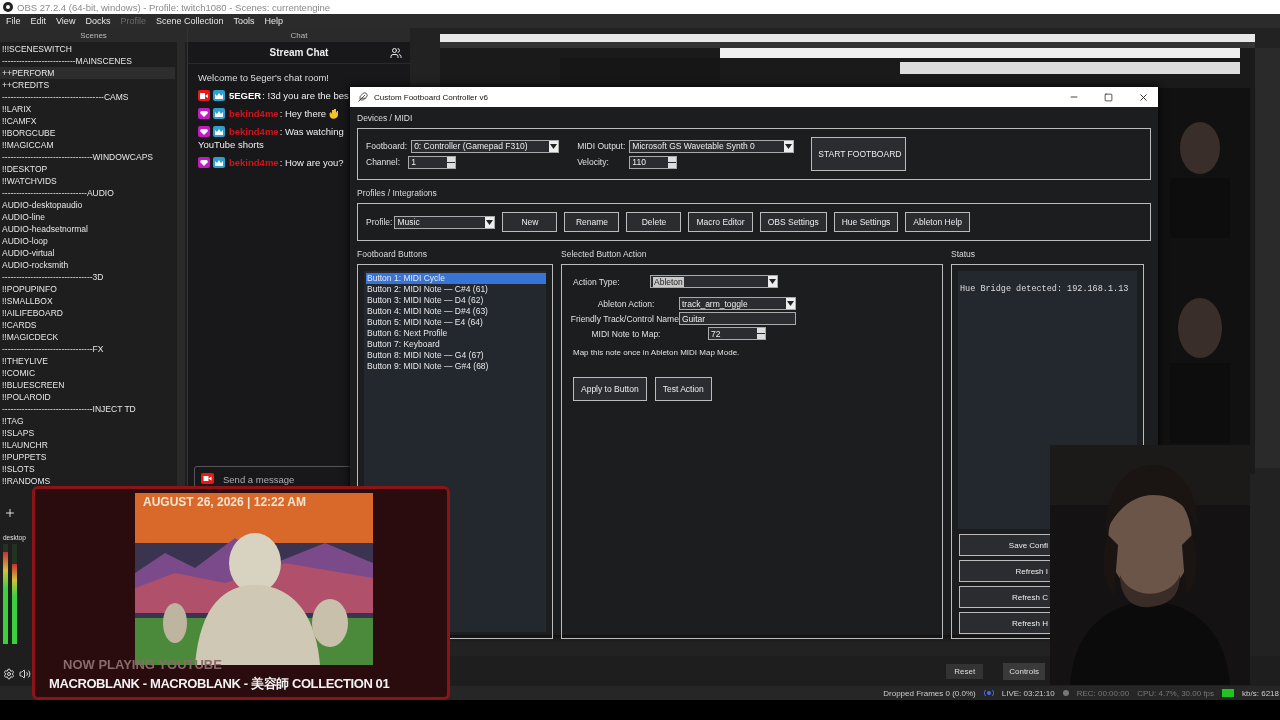  What do you see at coordinates (244, 21) in the screenshot?
I see `menu-item: Tools` at bounding box center [244, 21].